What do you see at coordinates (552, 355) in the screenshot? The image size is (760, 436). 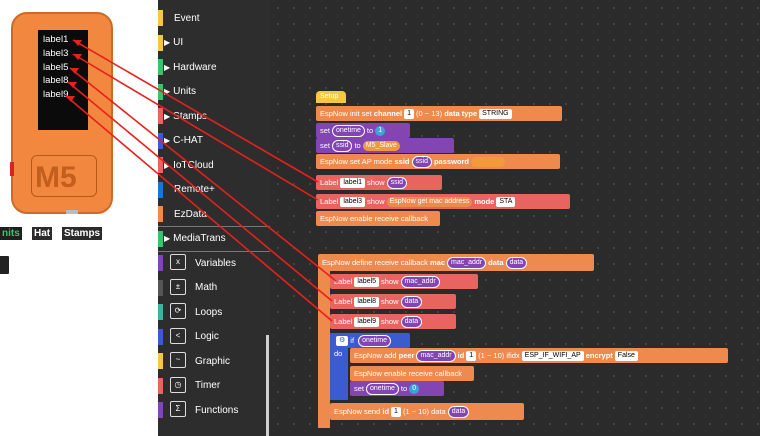 I see `ifidx-dropdown: ESP_IF_WIFI_AP` at bounding box center [552, 355].